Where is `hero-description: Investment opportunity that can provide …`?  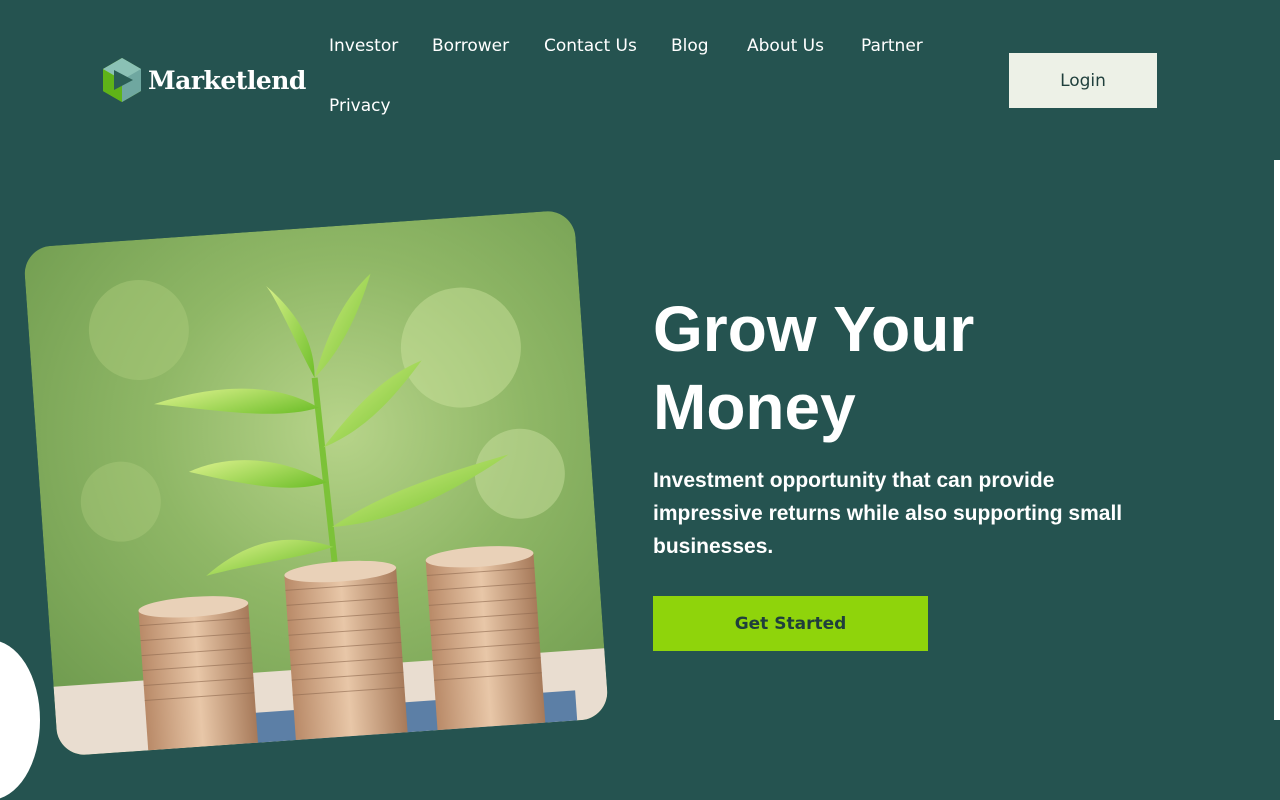
hero-description: Investment opportunity that can provide … is located at coordinates (888, 513).